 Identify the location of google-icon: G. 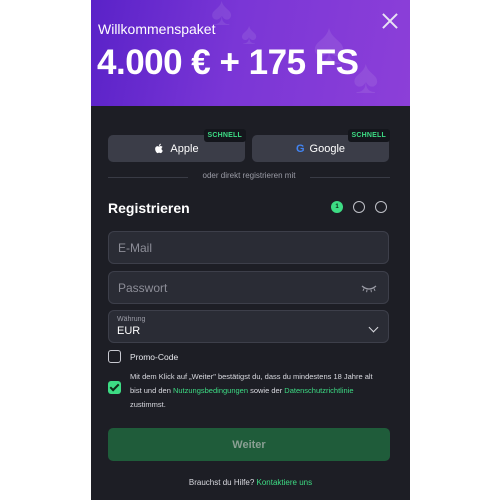
(300, 148).